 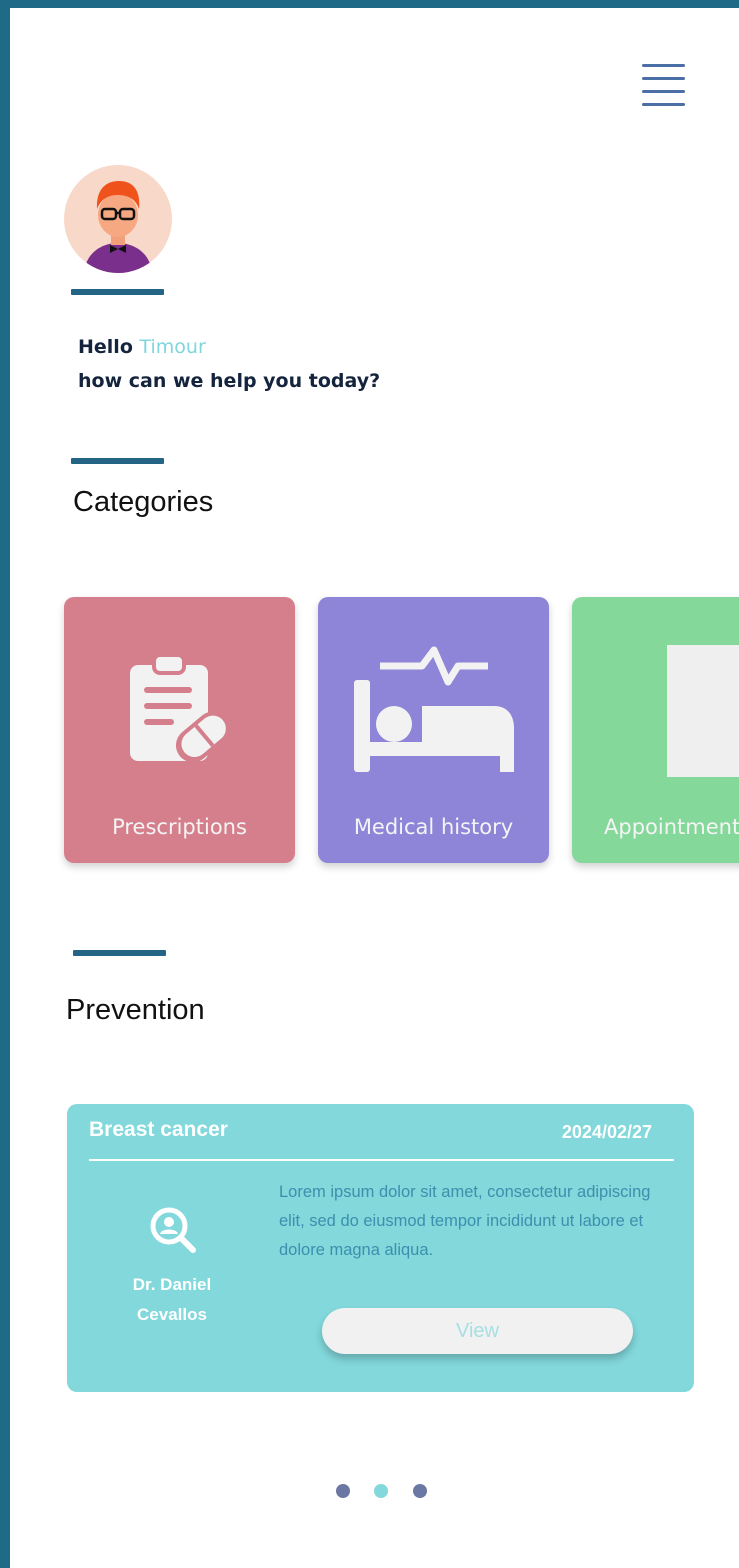 I want to click on hamburger-menu-button, so click(x=664, y=86).